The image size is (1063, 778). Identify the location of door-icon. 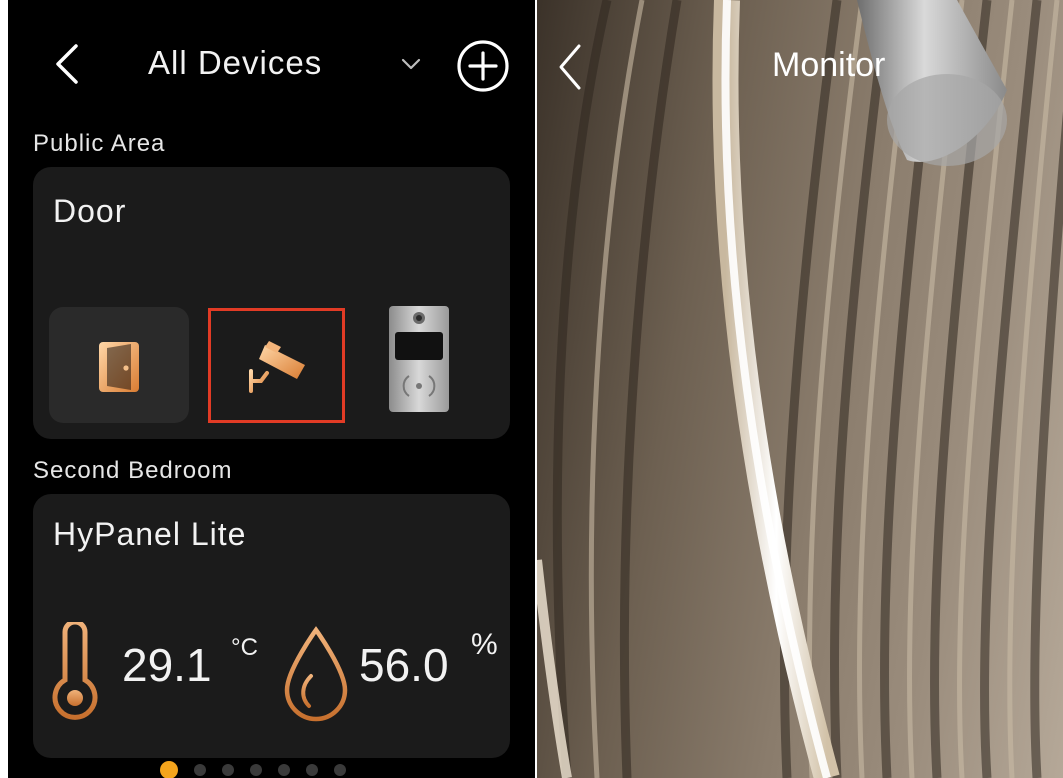
(119, 367).